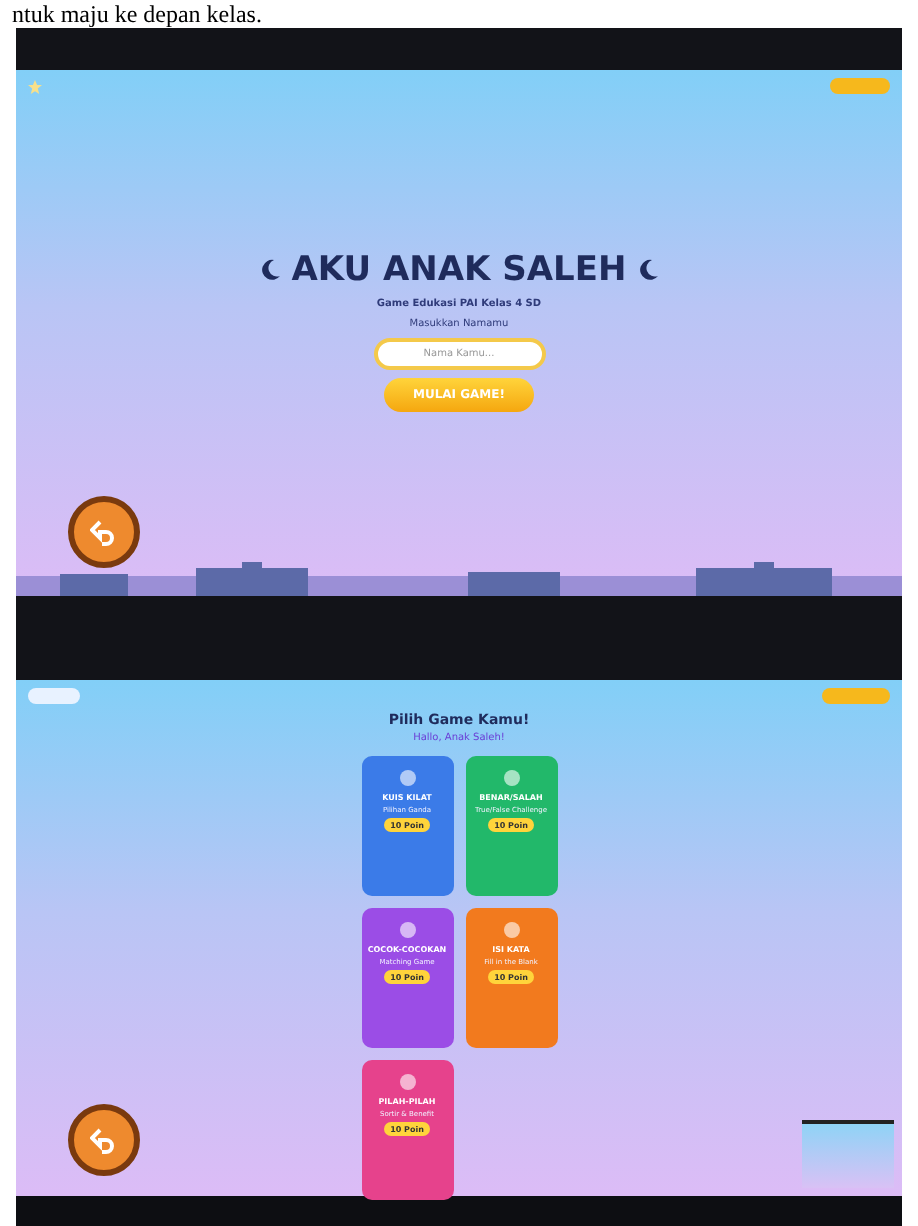 This screenshot has width=918, height=1226. I want to click on star-icon, so click(35, 86).